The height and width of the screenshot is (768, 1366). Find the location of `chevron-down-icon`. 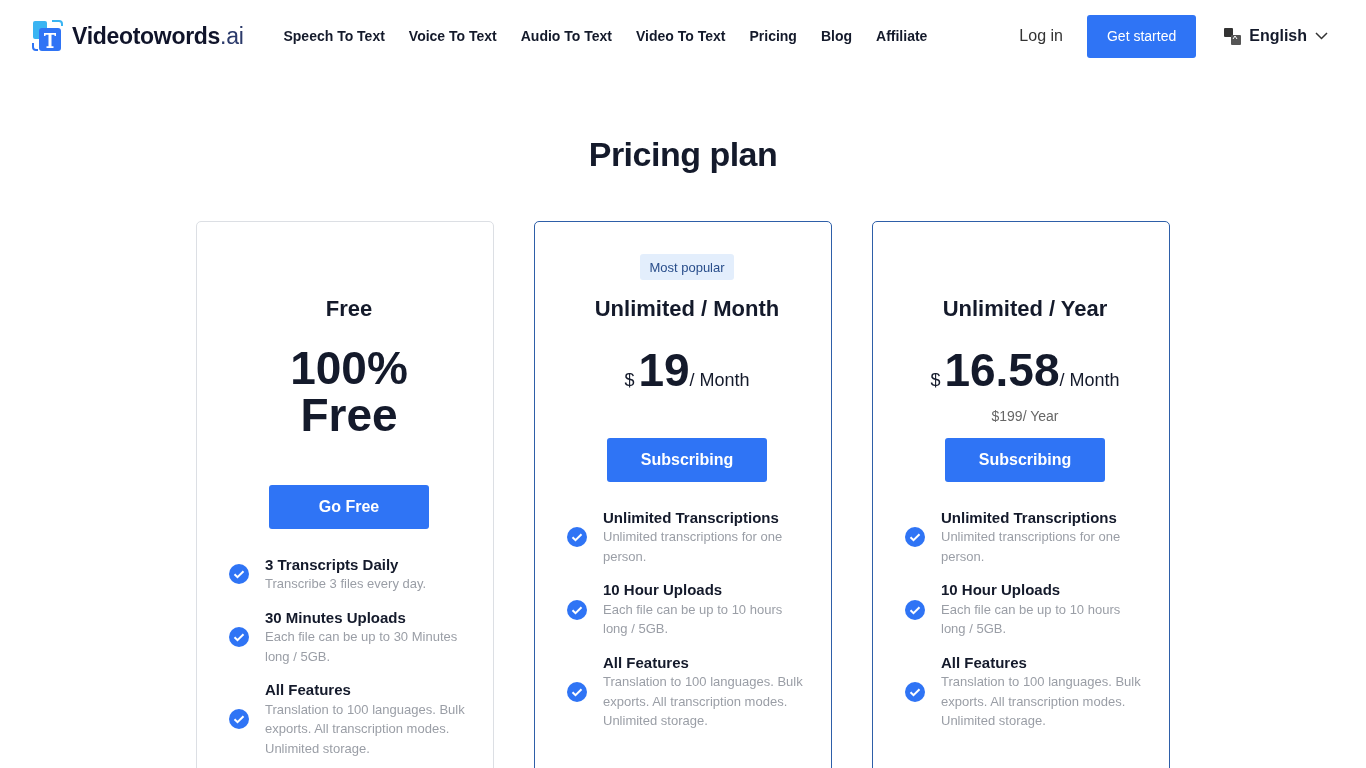

chevron-down-icon is located at coordinates (1321, 36).